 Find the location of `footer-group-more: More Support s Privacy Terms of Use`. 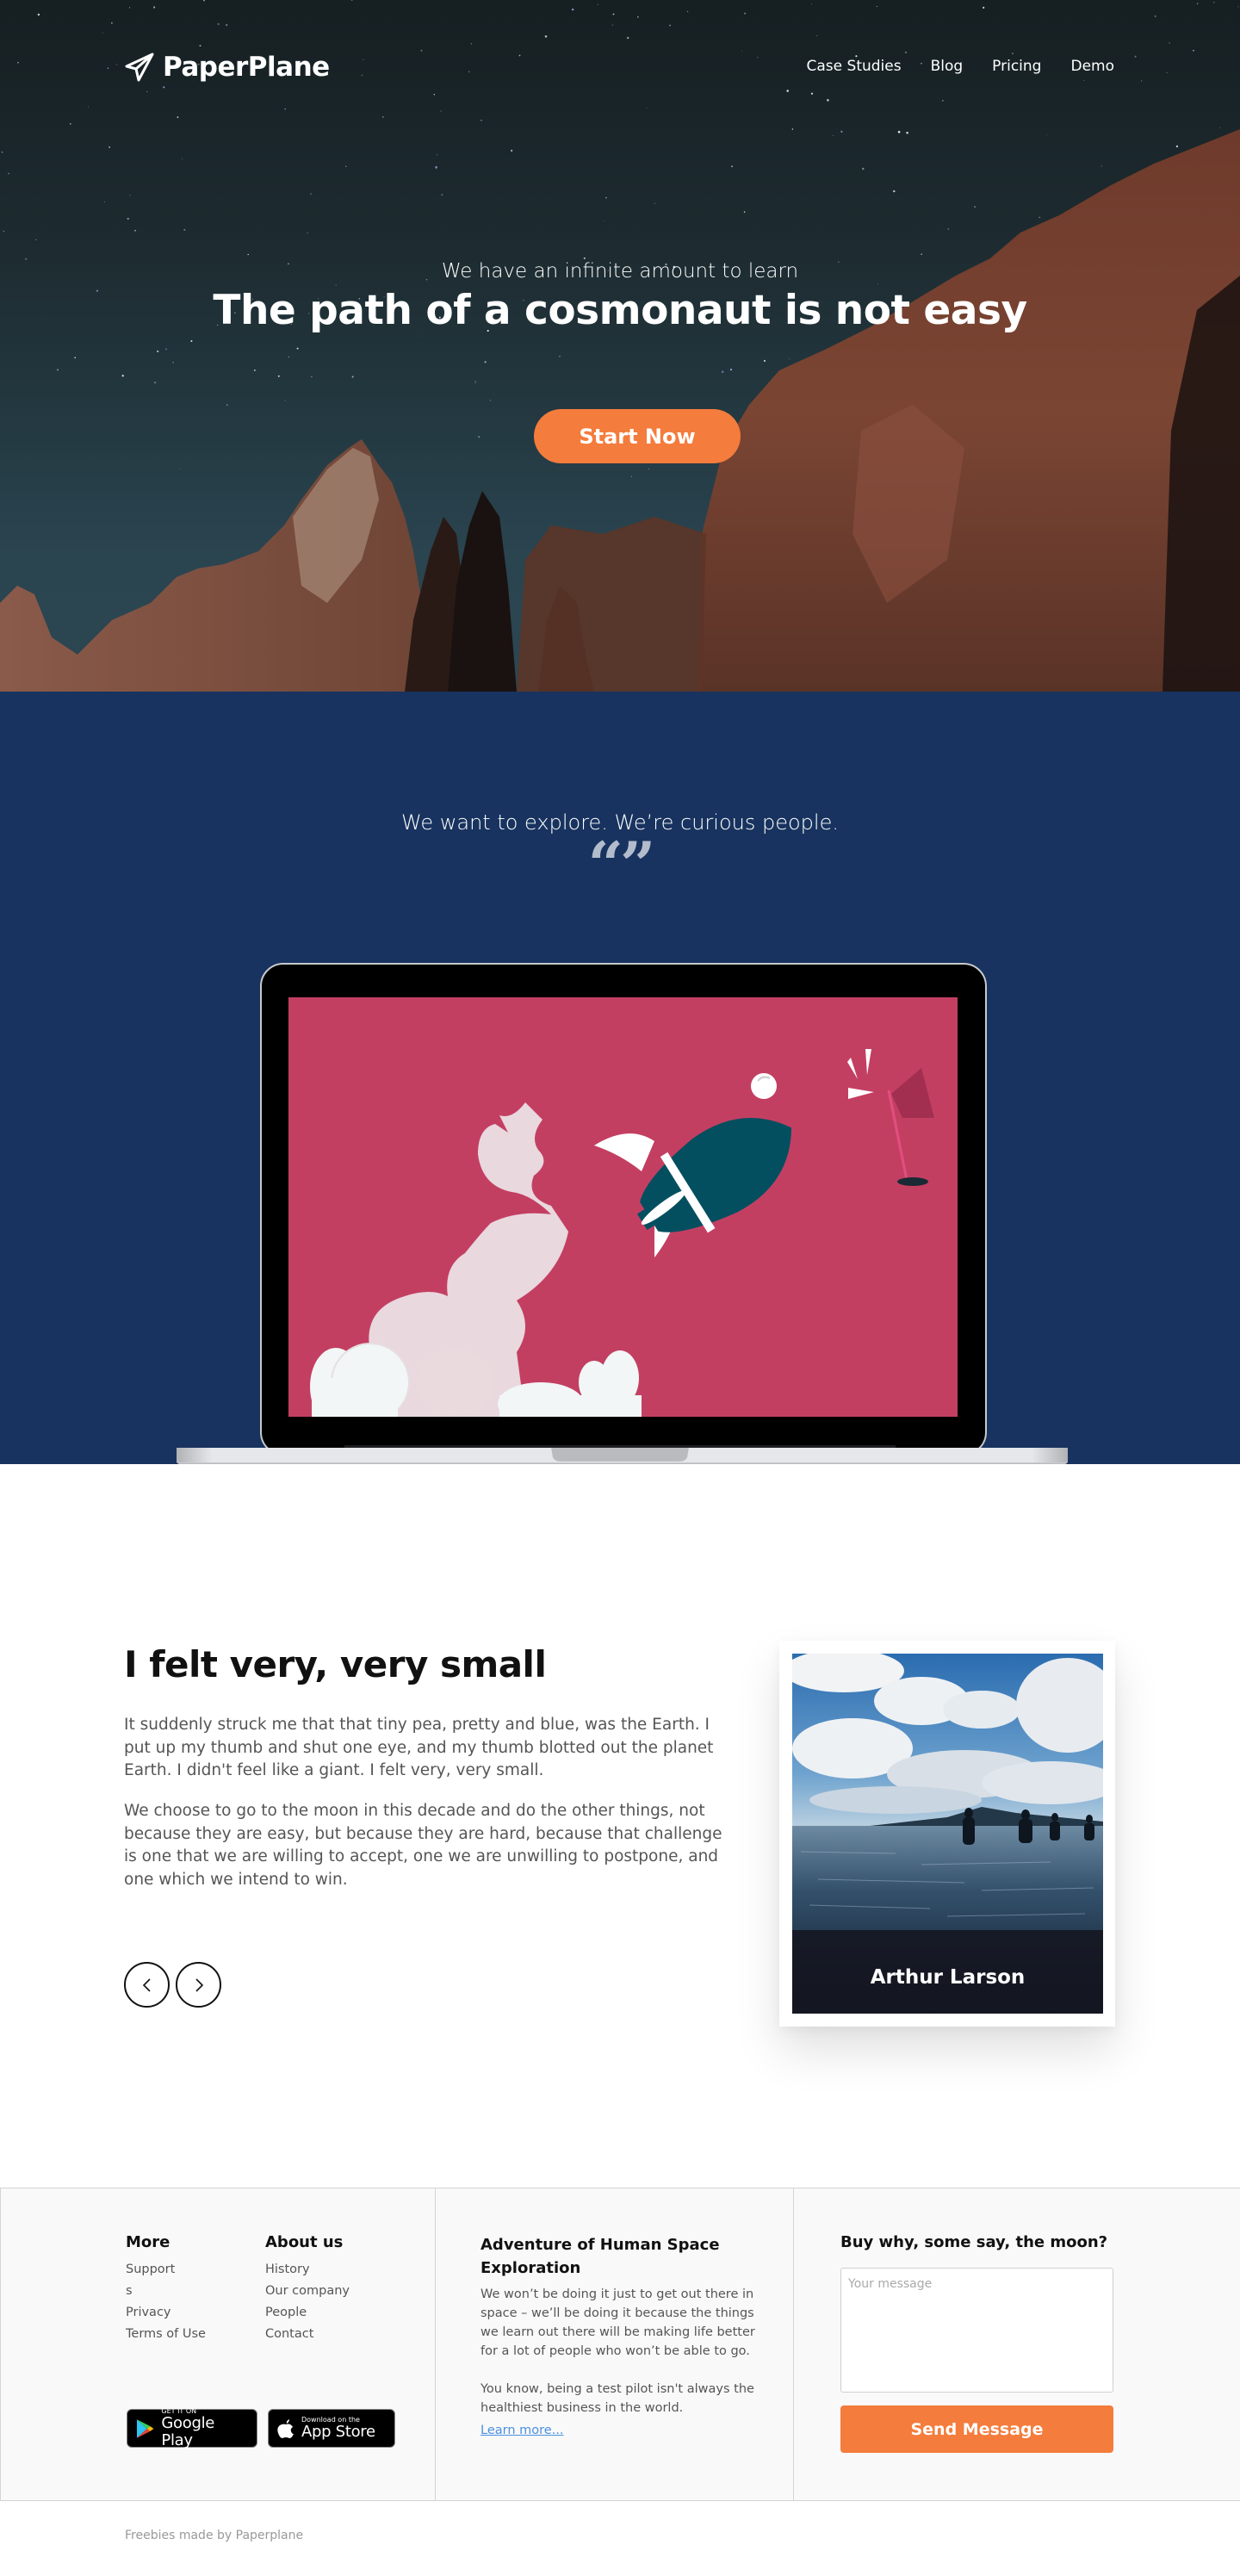

footer-group-more: More Support s Privacy Terms of Use is located at coordinates (166, 2289).